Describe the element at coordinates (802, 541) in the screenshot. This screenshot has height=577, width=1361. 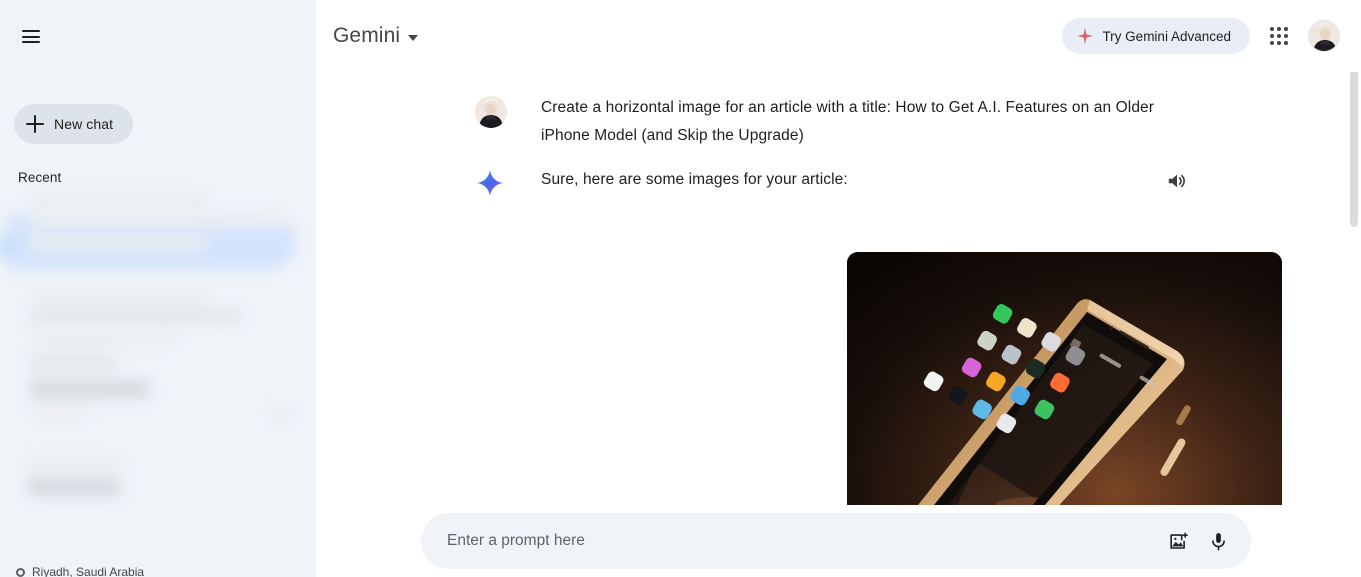
I see `search-input` at that location.